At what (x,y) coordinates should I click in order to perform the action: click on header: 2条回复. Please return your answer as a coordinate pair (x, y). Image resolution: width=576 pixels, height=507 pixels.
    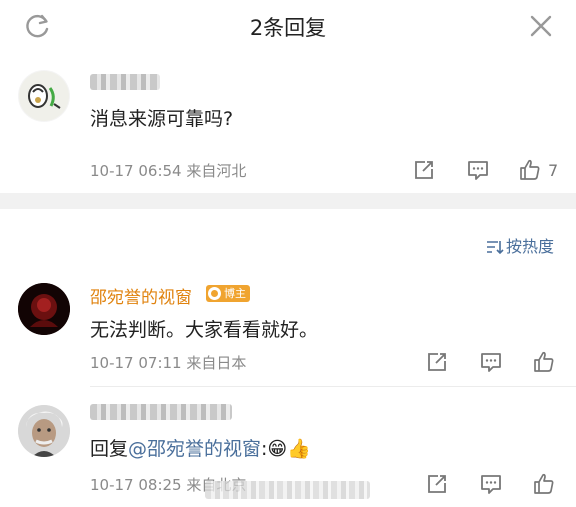
    Looking at the image, I should click on (288, 26).